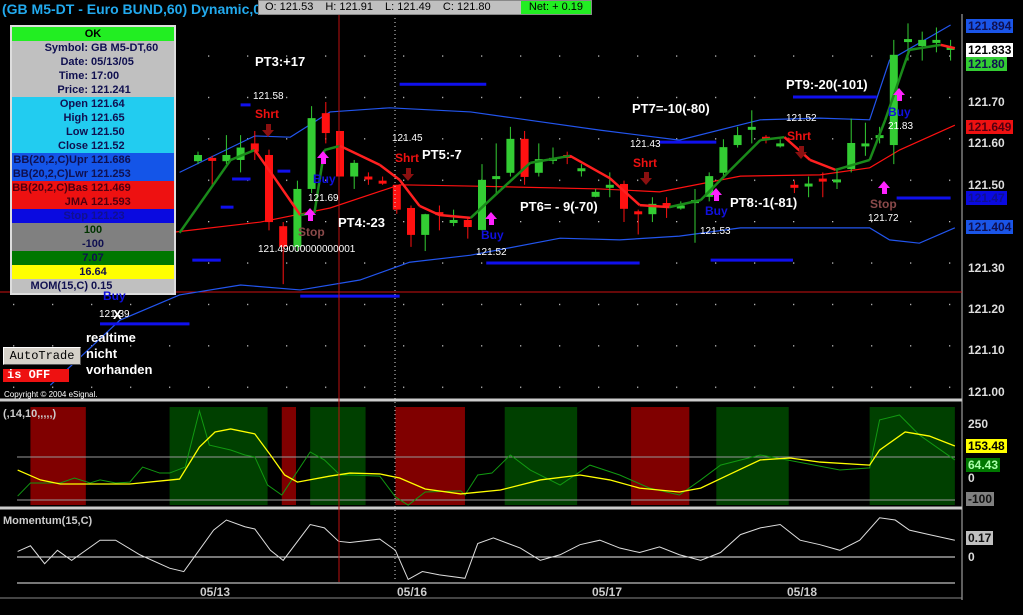 This screenshot has width=1023, height=615. Describe the element at coordinates (93, 202) in the screenshot. I see `data-window-row: JMA 121.593` at that location.